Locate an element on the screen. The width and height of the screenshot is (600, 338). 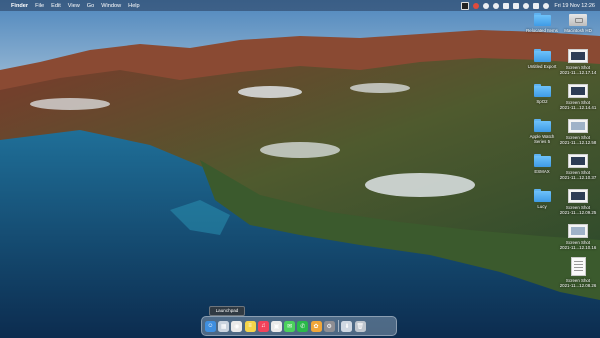
desktop-item-label-line2: Series 5 is located at coordinates (542, 141).